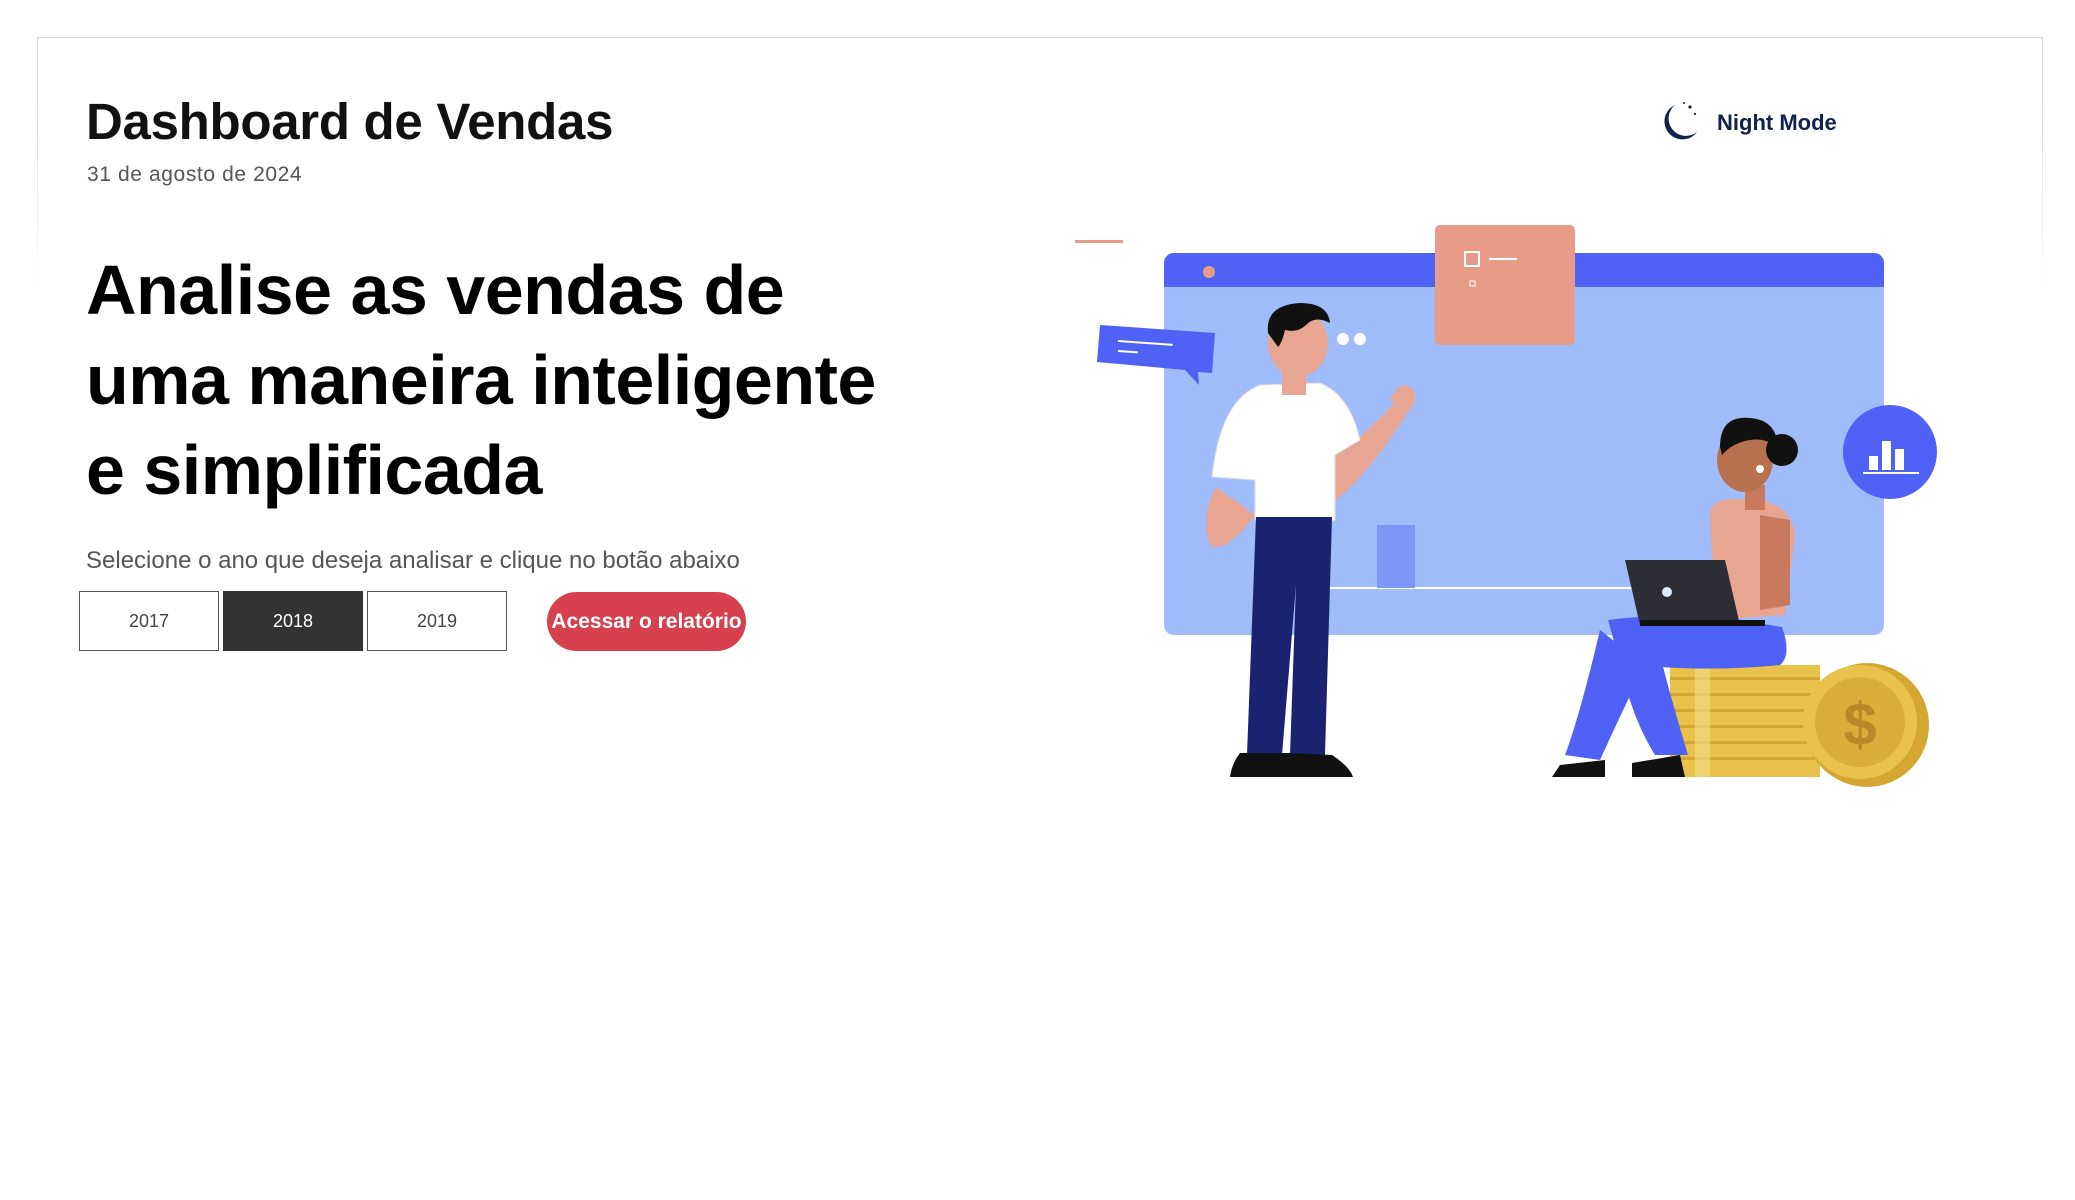  What do you see at coordinates (481, 380) in the screenshot?
I see `hero-line-2: uma maneira inteligente` at bounding box center [481, 380].